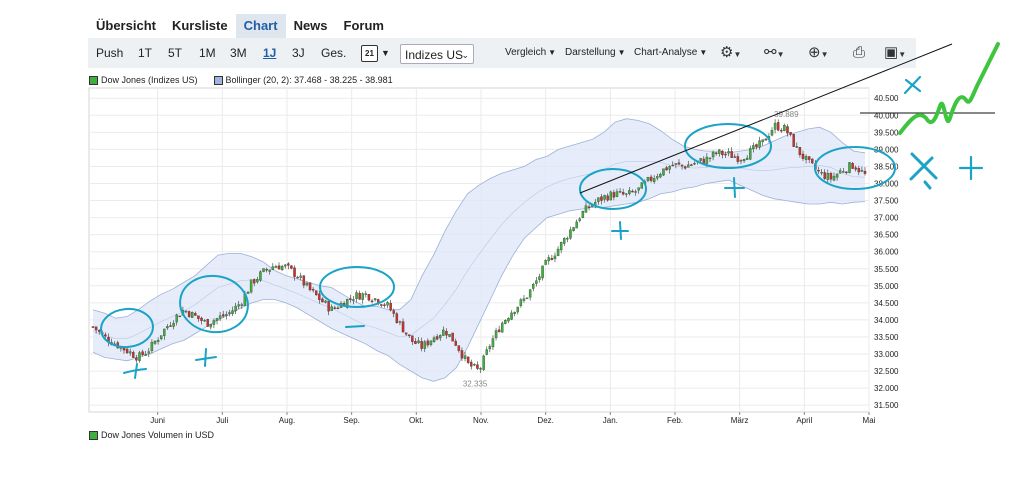 This screenshot has height=477, width=1020. What do you see at coordinates (287, 420) in the screenshot?
I see `x-tick-label: Aug.` at bounding box center [287, 420].